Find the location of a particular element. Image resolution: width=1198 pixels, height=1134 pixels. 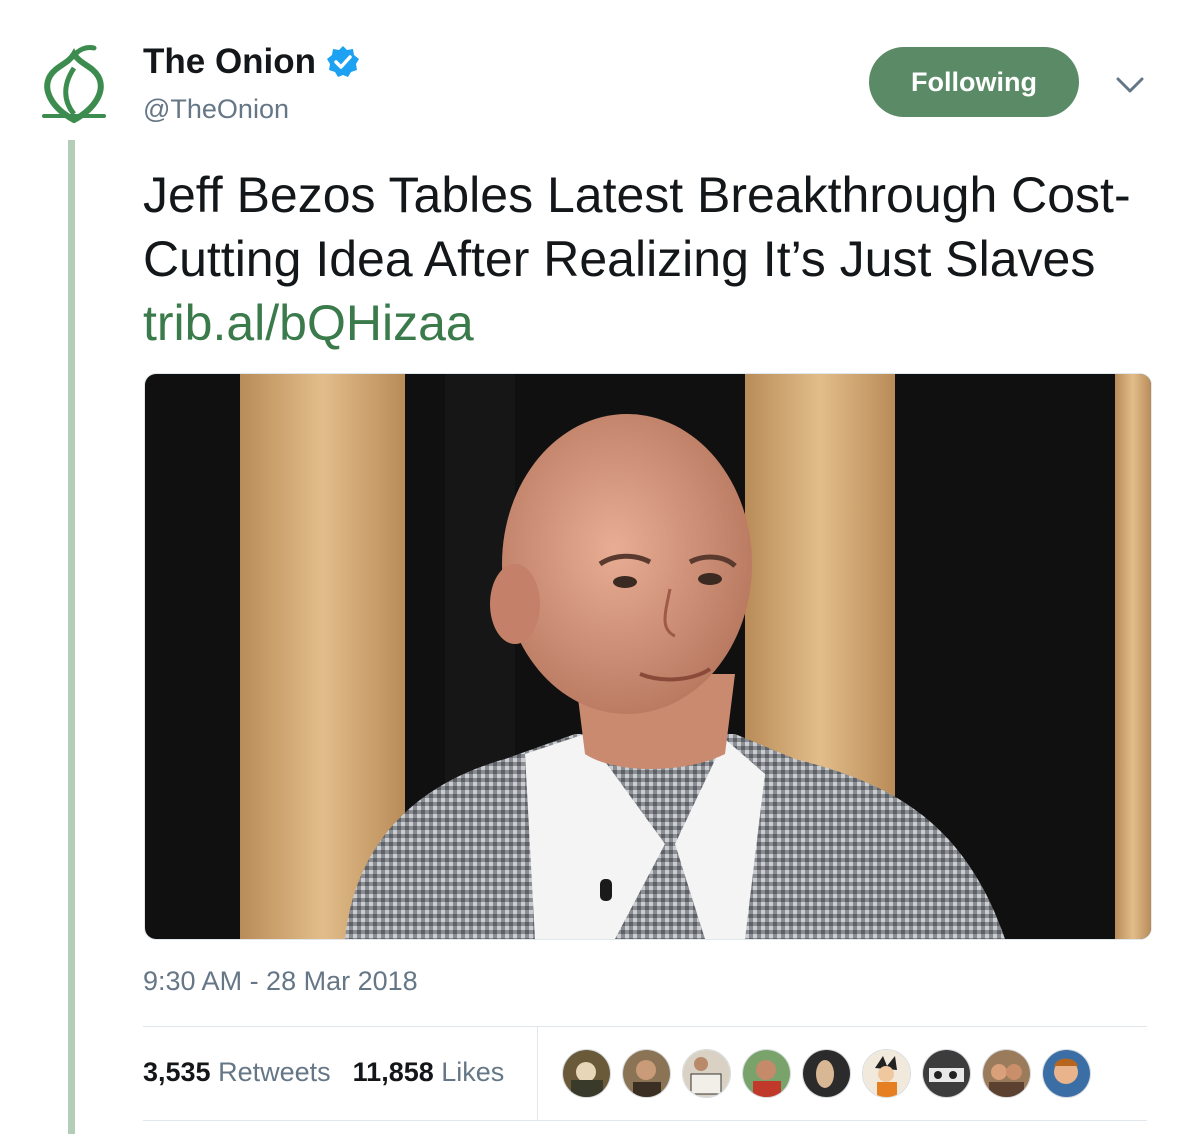

liker-avatars is located at coordinates (826, 1073).